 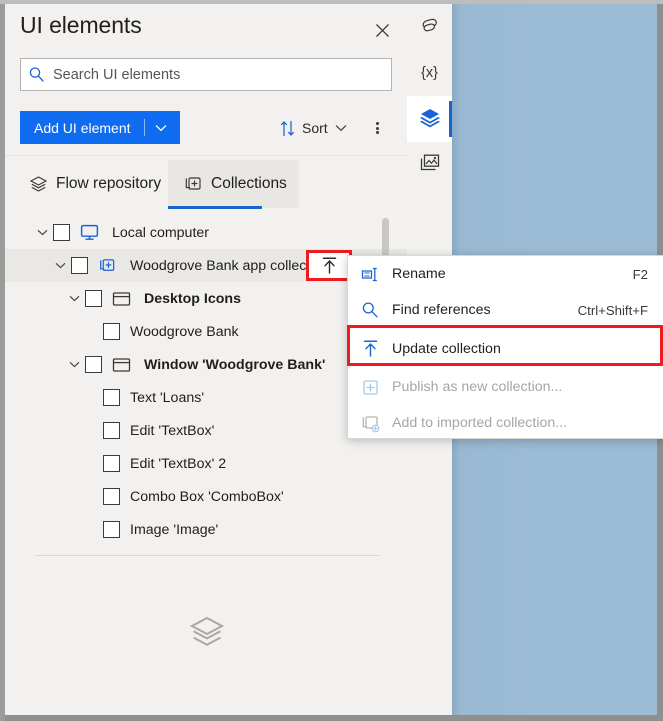 I want to click on panel-header: UI elements, so click(x=206, y=25).